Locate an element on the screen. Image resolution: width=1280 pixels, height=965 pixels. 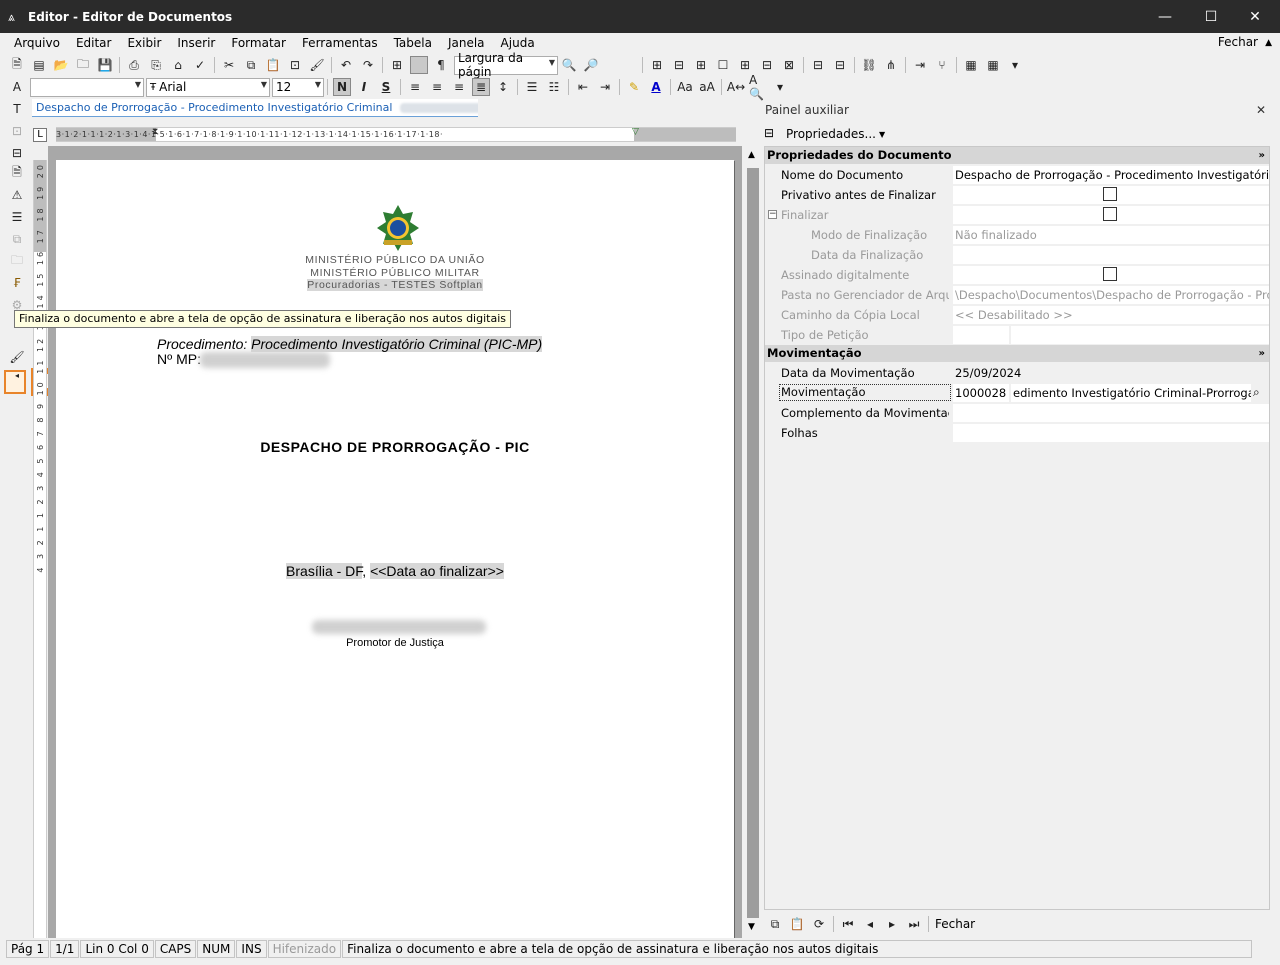
menu-ajuda: Ajuda is located at coordinates (518, 43).